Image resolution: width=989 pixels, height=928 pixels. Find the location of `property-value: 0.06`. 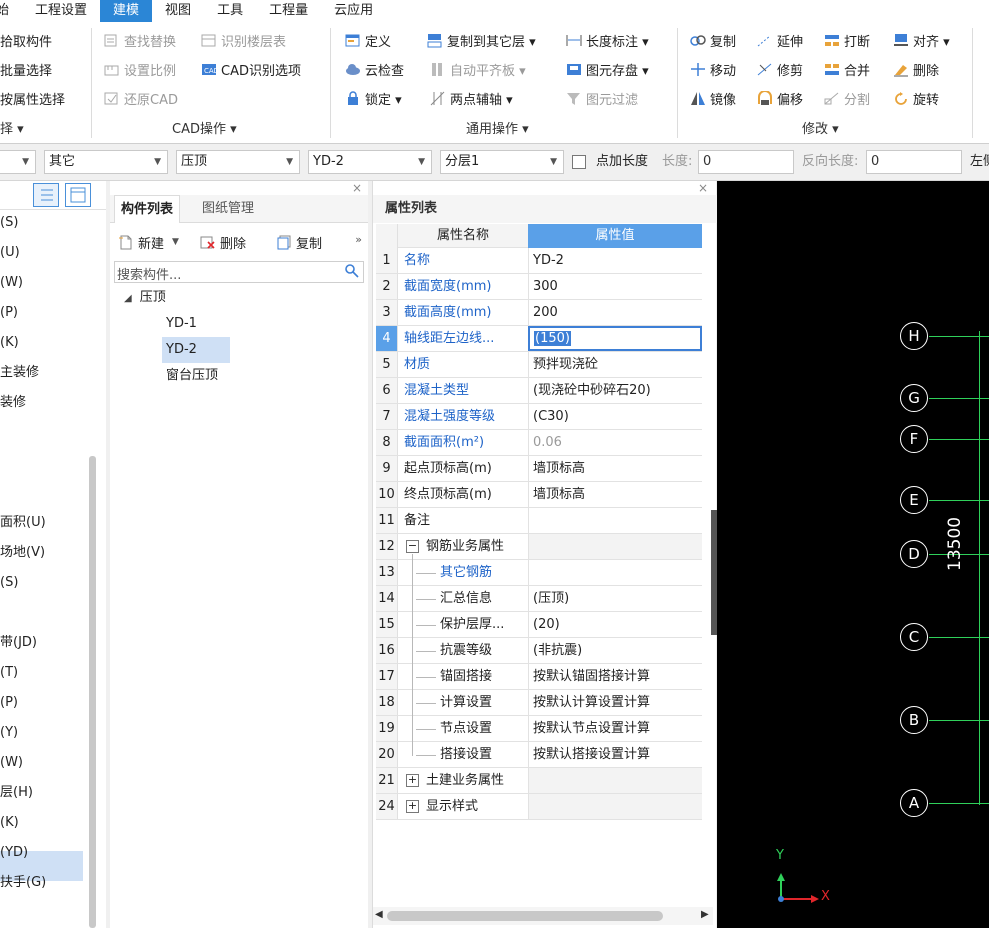

property-value: 0.06 is located at coordinates (615, 442).